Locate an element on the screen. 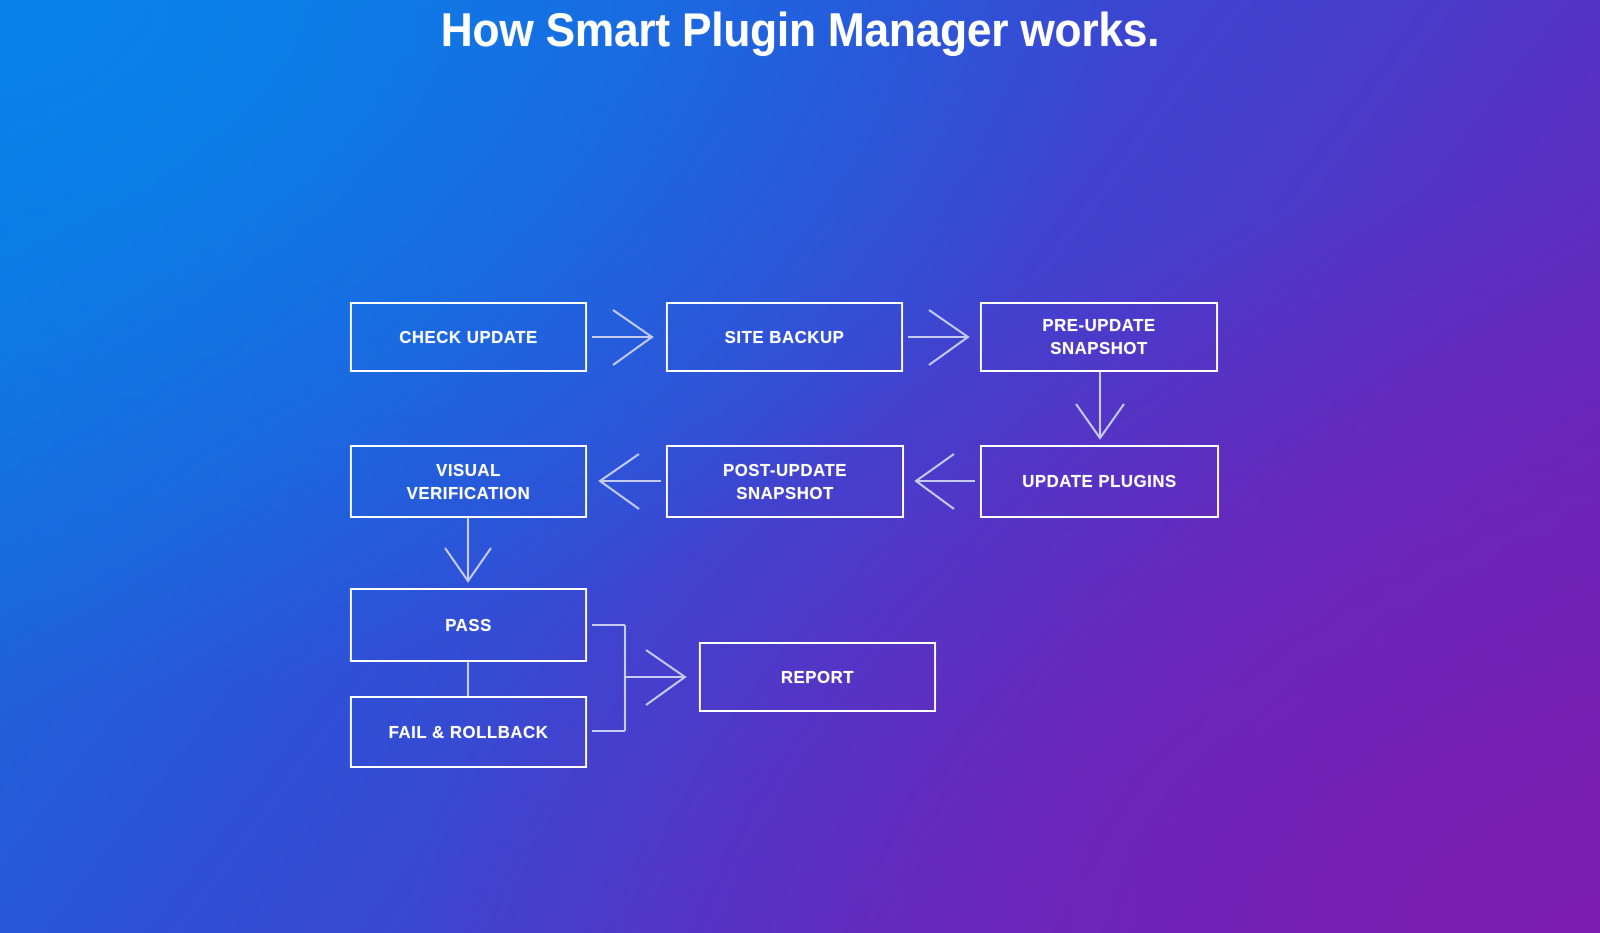 This screenshot has height=933, width=1600. node-report: Report is located at coordinates (817, 677).